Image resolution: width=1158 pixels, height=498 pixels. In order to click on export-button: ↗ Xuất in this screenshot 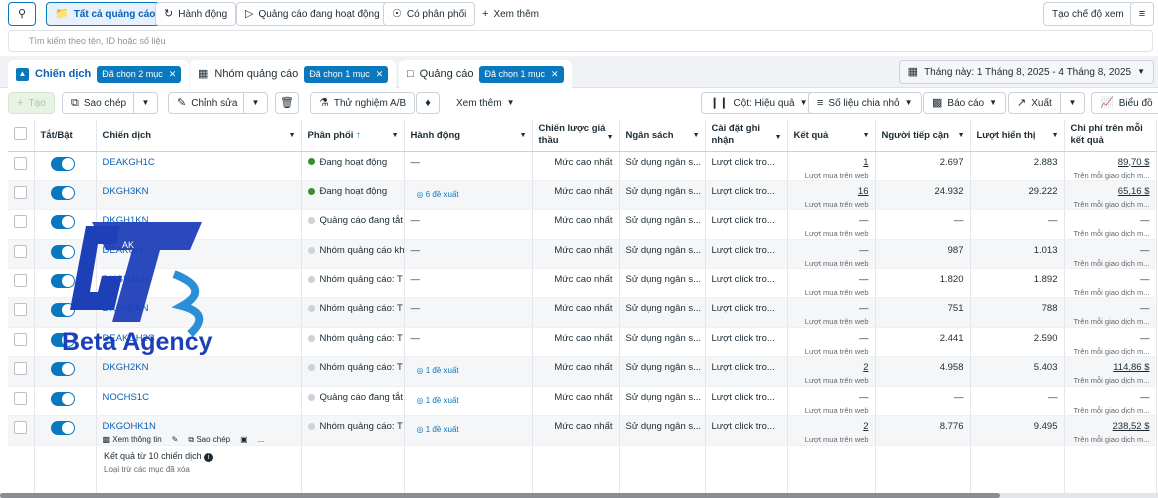, I will do `click(1034, 103)`.